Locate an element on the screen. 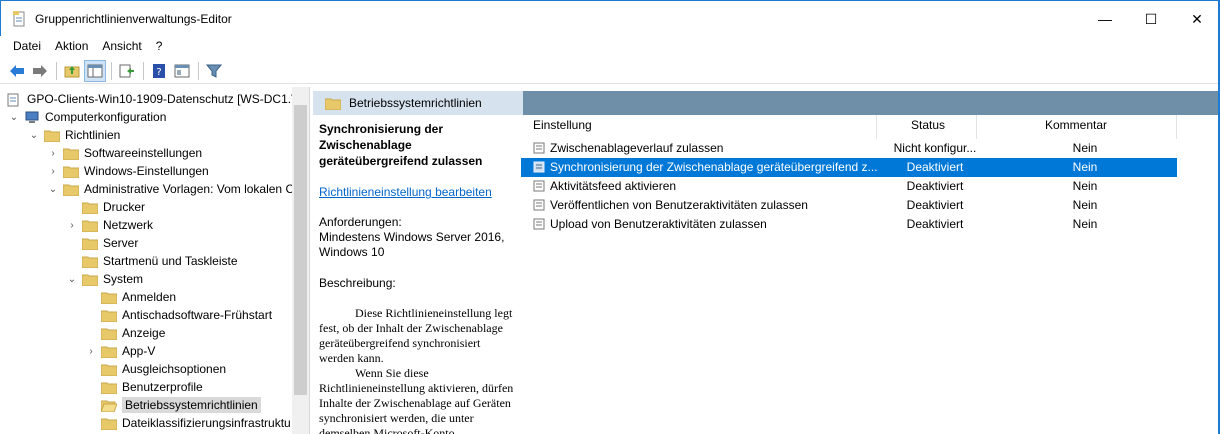 This screenshot has width=1220, height=434. column-header-kommentar: Kommentar is located at coordinates (1076, 125).